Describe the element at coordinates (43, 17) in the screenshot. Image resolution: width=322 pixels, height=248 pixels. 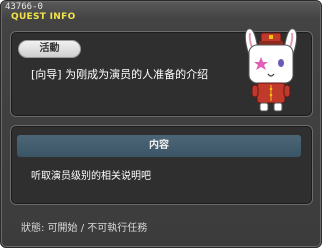
I see `window-title: QUEST INFO` at that location.